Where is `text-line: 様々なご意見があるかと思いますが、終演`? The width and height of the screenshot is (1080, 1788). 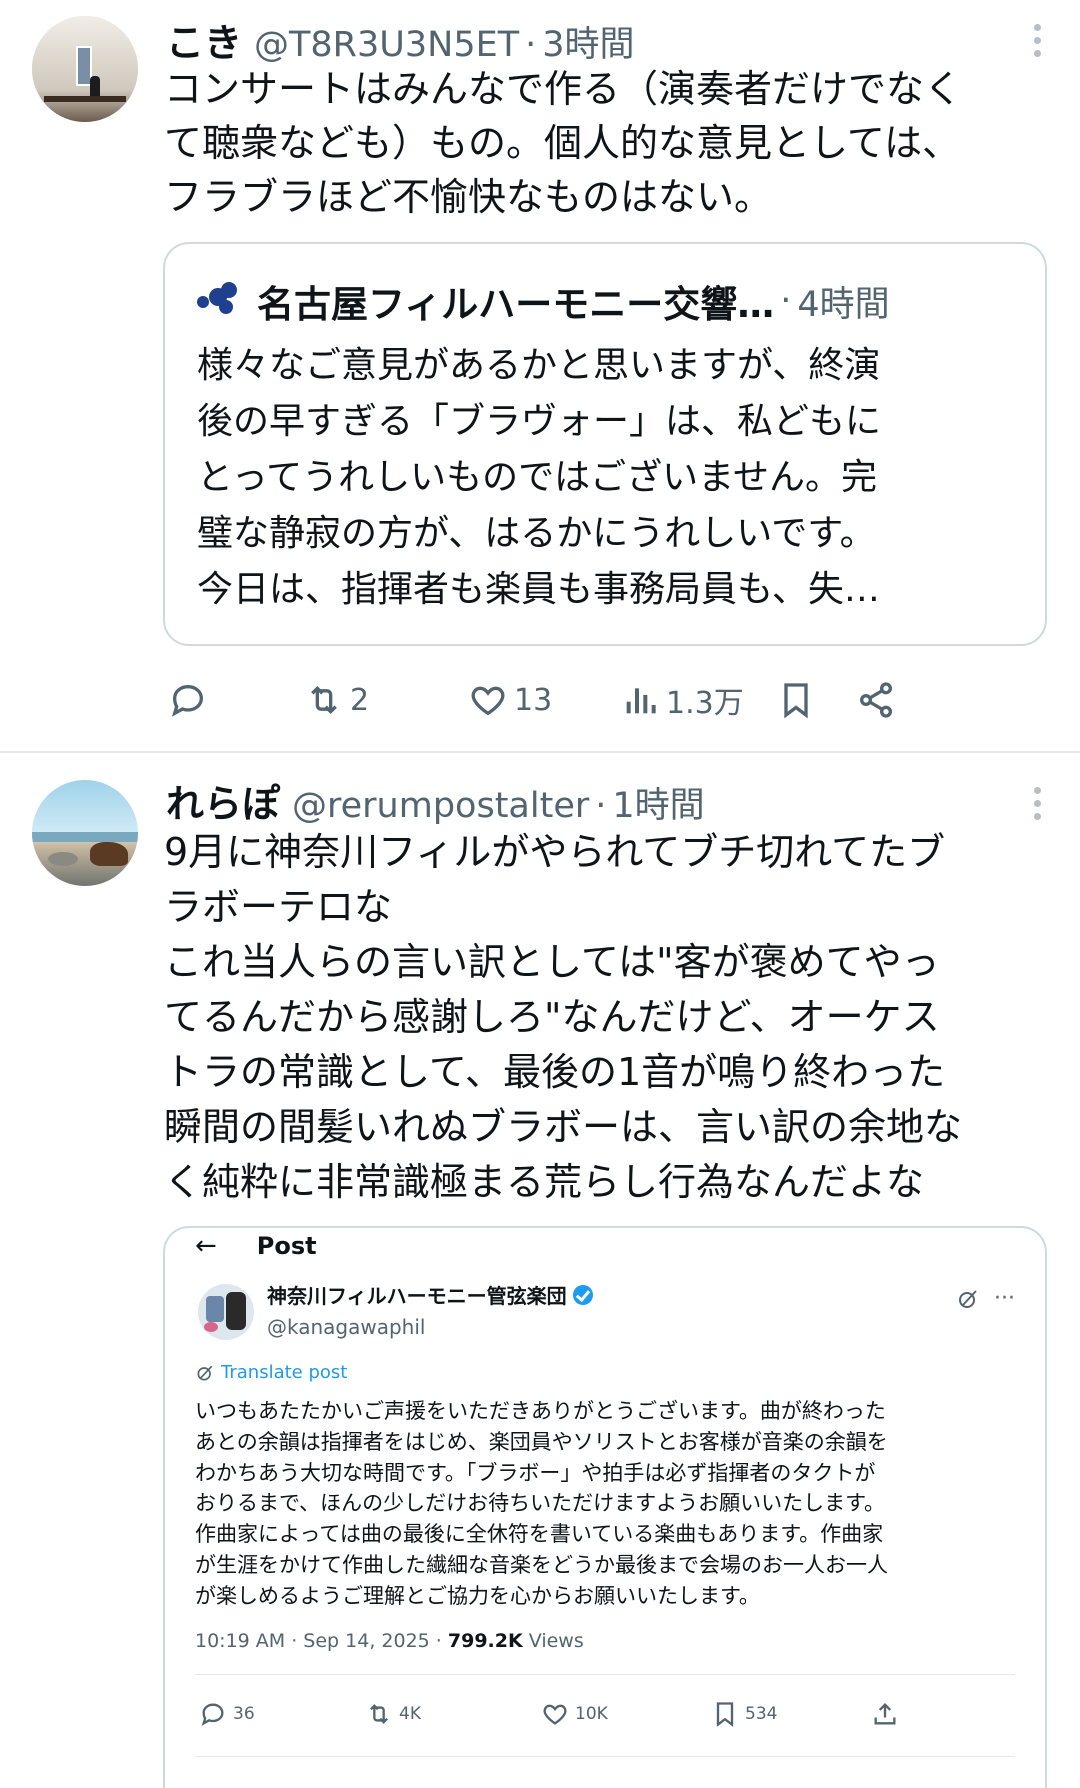 text-line: 様々なご意見があるかと思いますが、終演 is located at coordinates (539, 365).